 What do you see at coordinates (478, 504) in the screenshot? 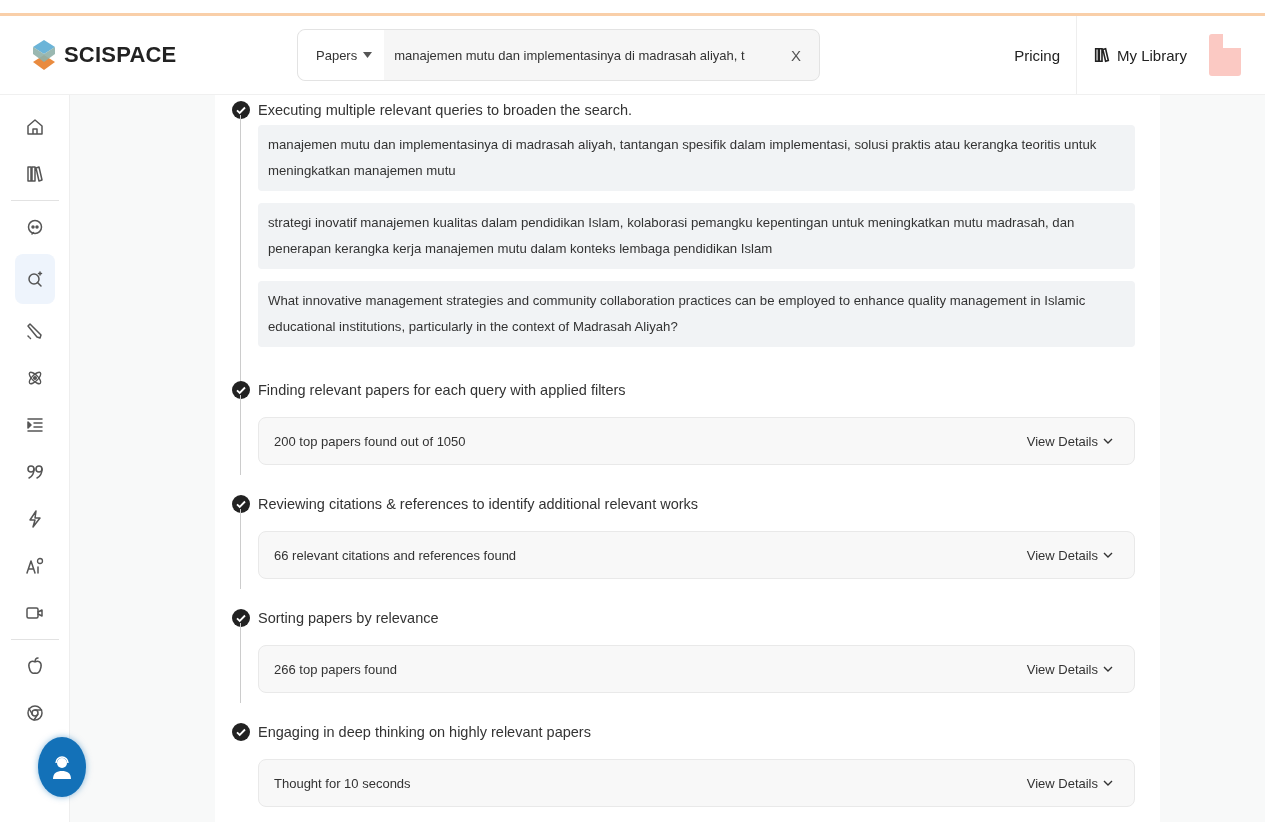
I see `step-title: Reviewing citations & references to identify additional relevant works` at bounding box center [478, 504].